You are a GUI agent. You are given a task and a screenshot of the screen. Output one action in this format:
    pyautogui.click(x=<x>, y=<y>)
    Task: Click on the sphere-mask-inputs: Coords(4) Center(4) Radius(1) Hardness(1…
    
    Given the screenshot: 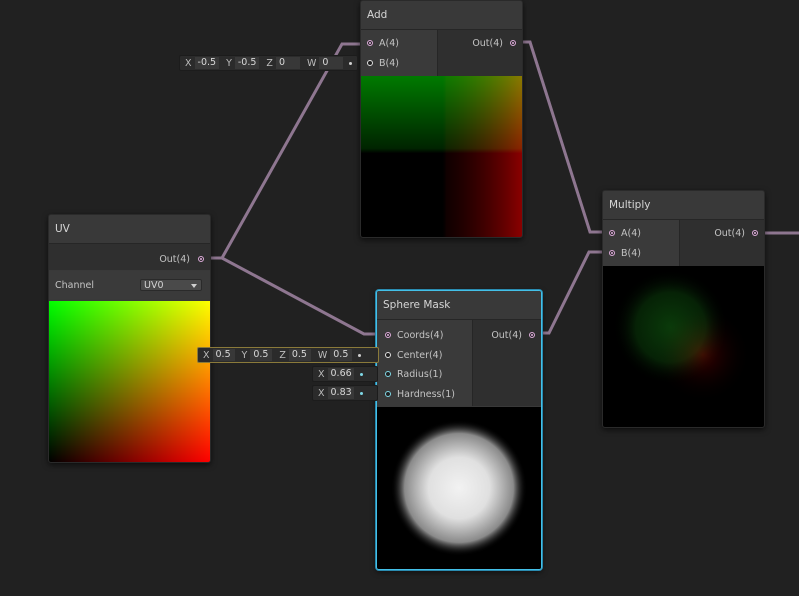 What is the action you would take?
    pyautogui.click(x=424, y=363)
    